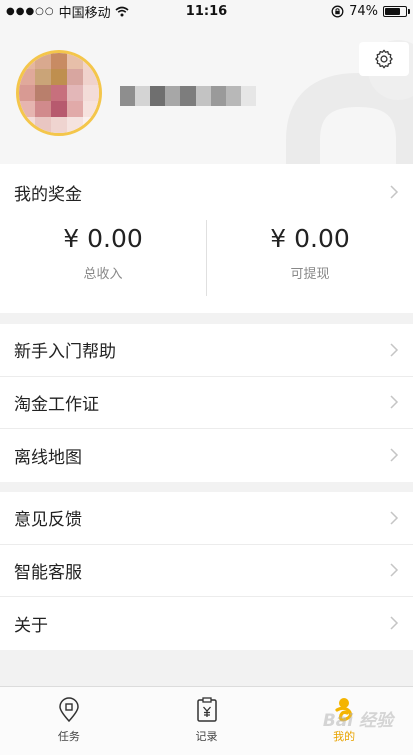  I want to click on total-income: ¥ 0.00 总收入, so click(103, 255).